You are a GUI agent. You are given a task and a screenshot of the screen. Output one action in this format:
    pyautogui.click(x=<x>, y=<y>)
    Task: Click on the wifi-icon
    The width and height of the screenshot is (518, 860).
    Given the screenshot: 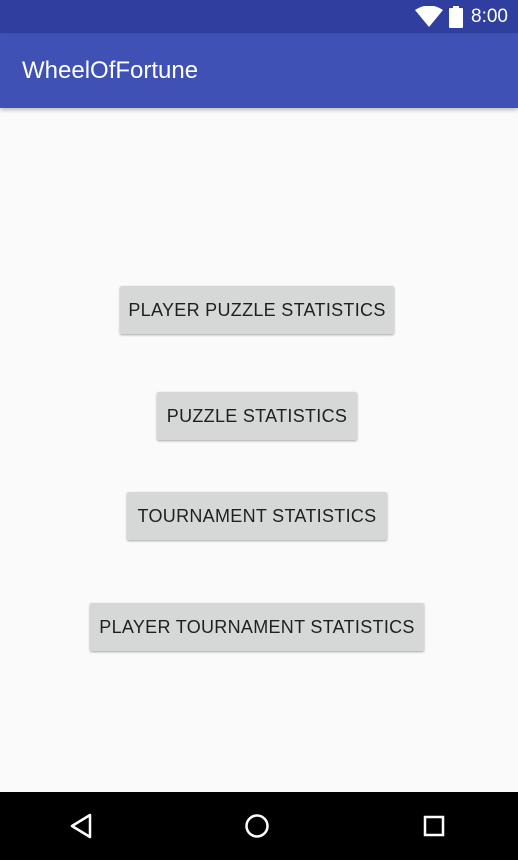 What is the action you would take?
    pyautogui.click(x=429, y=16)
    